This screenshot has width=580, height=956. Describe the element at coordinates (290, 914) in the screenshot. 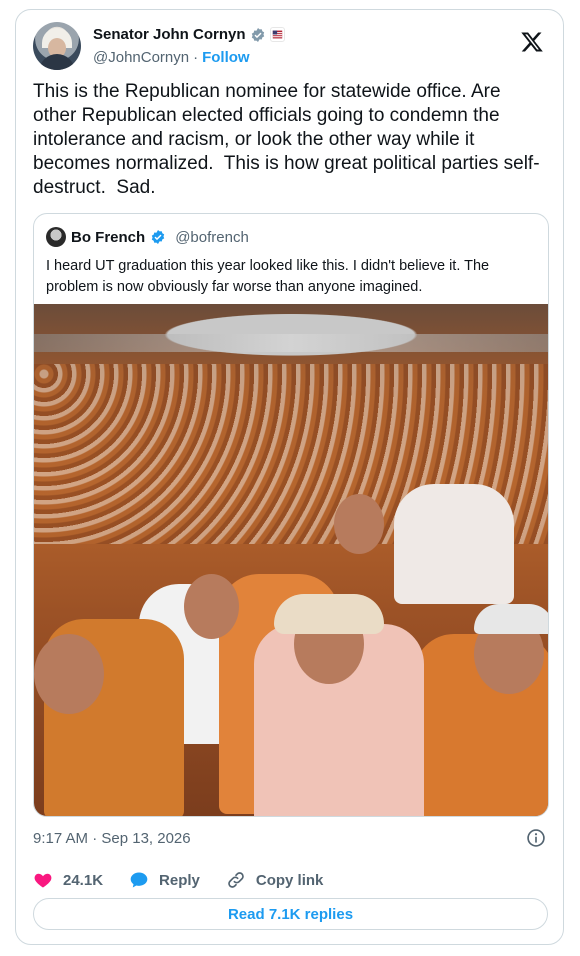

I see `read-replies-button: Read 7.1K replies` at that location.